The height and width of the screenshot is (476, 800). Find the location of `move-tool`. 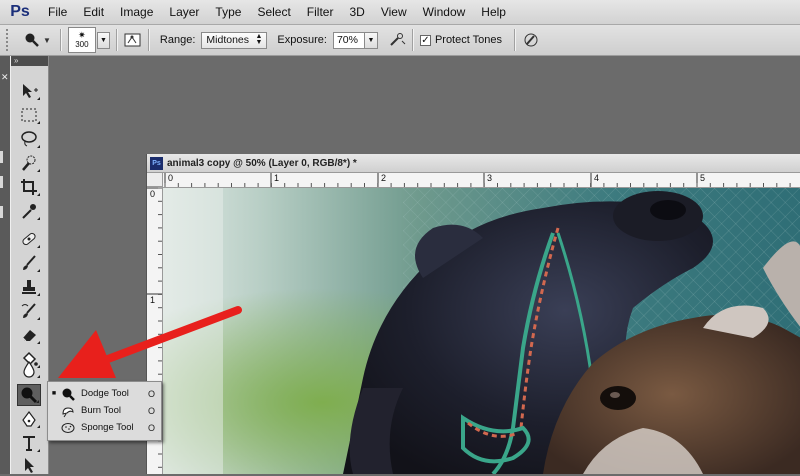

move-tool is located at coordinates (29, 91).